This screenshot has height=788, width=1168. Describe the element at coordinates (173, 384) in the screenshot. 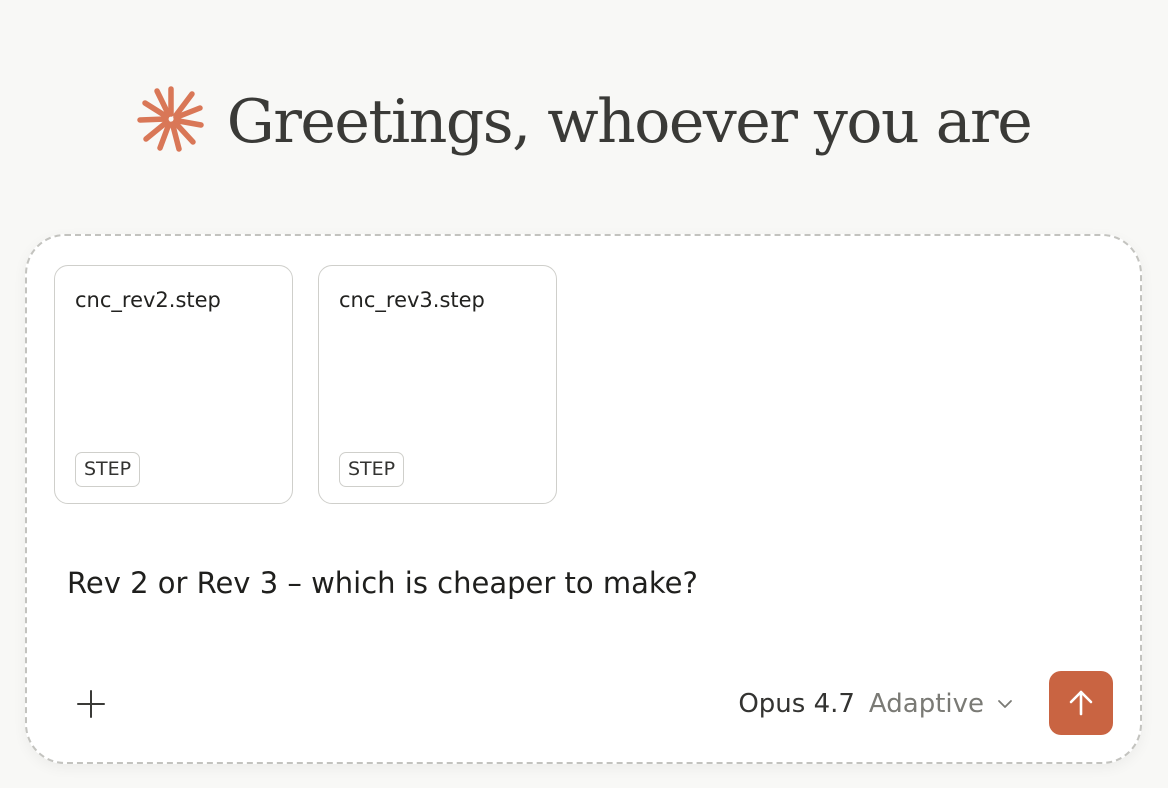

I see `attachment-card: cnc_rev2.step STEP` at that location.